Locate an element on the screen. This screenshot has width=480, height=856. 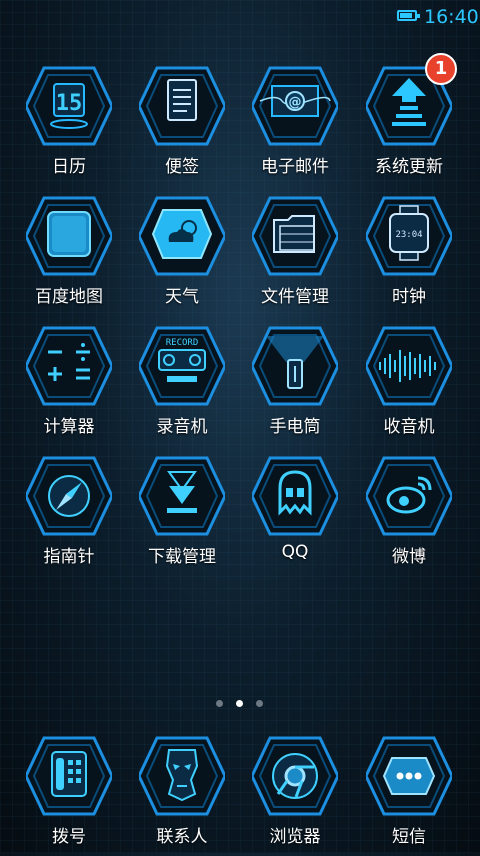
notes-icon is located at coordinates (182, 106).